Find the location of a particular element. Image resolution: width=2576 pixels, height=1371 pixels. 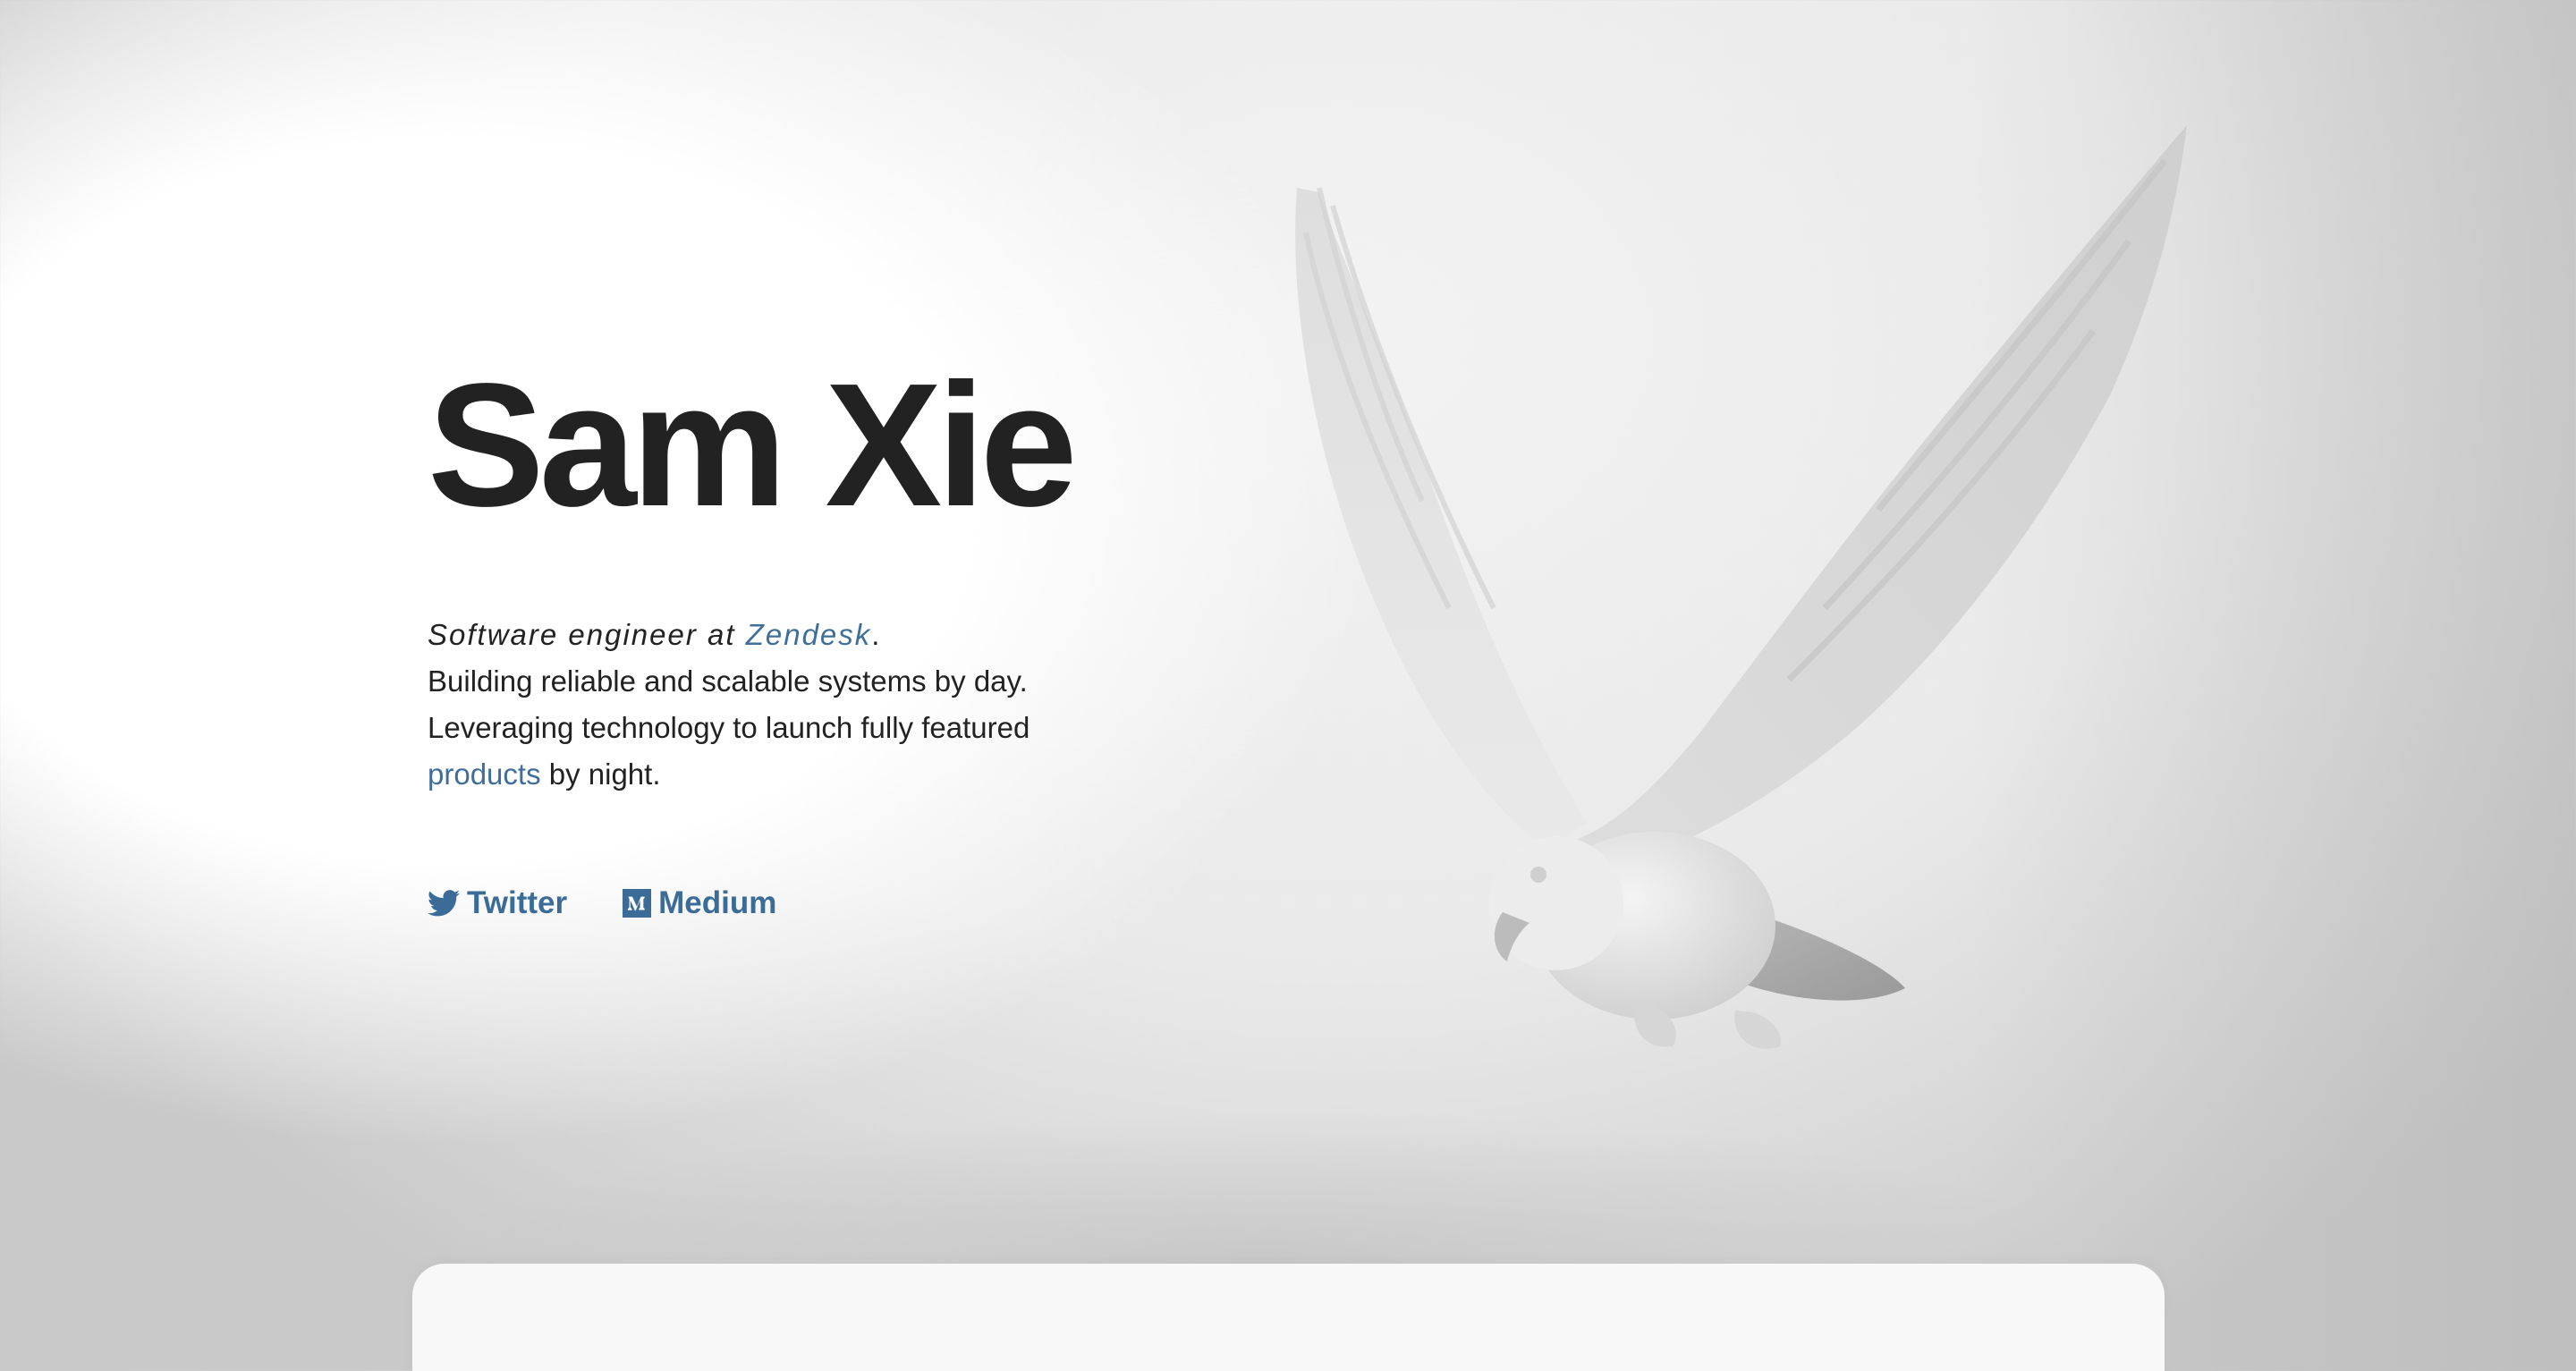

zendesk-link: Zendesk is located at coordinates (809, 634).